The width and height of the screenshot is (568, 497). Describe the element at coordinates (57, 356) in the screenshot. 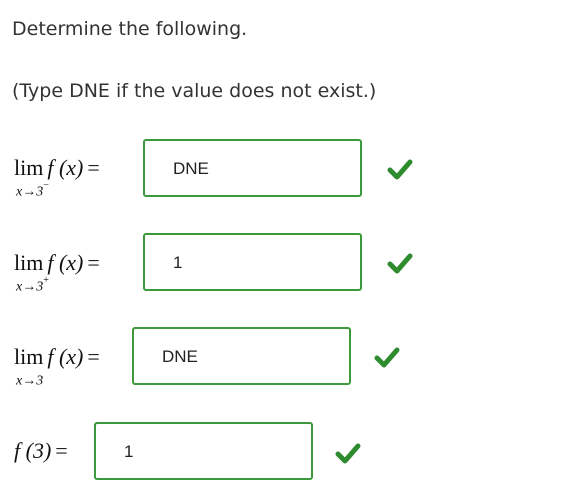

I see `limit-expression-two-sided: lim f (x) =` at that location.